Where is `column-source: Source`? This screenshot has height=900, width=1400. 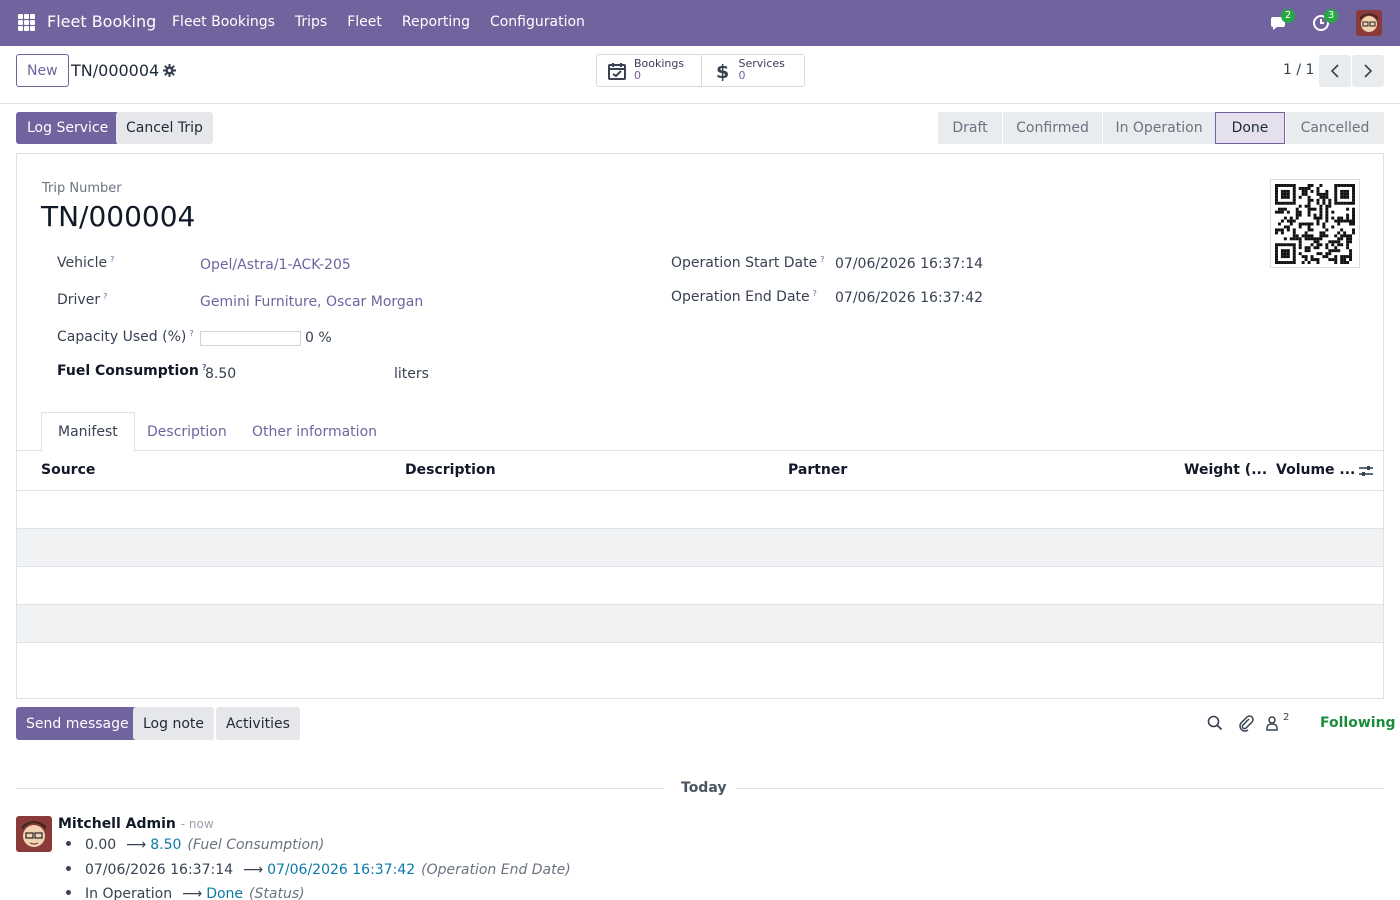 column-source: Source is located at coordinates (68, 470).